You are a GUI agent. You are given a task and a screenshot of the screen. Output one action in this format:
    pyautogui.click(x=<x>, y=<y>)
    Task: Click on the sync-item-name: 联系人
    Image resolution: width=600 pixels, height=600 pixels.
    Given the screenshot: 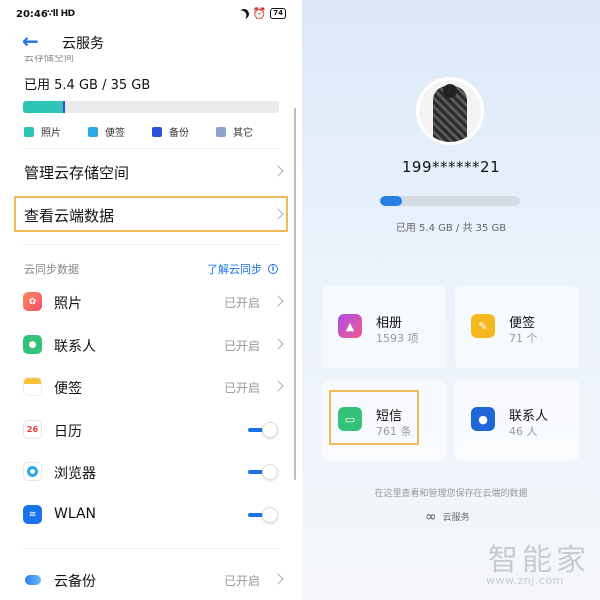 What is the action you would take?
    pyautogui.click(x=75, y=347)
    